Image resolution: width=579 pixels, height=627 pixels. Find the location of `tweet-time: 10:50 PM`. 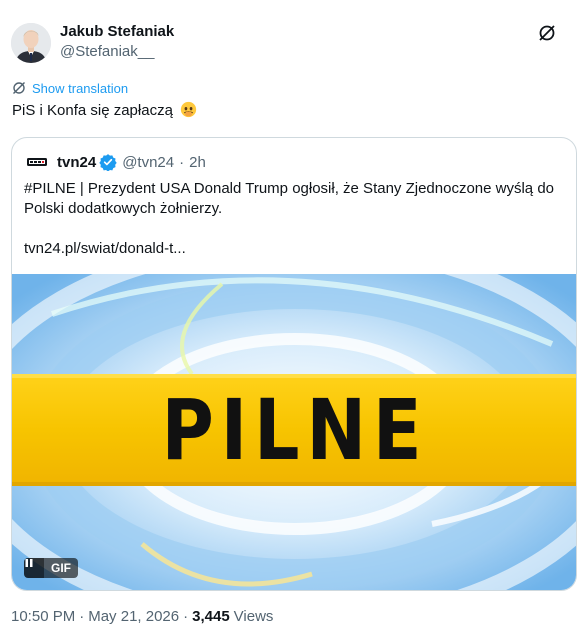

tweet-time: 10:50 PM is located at coordinates (43, 616).